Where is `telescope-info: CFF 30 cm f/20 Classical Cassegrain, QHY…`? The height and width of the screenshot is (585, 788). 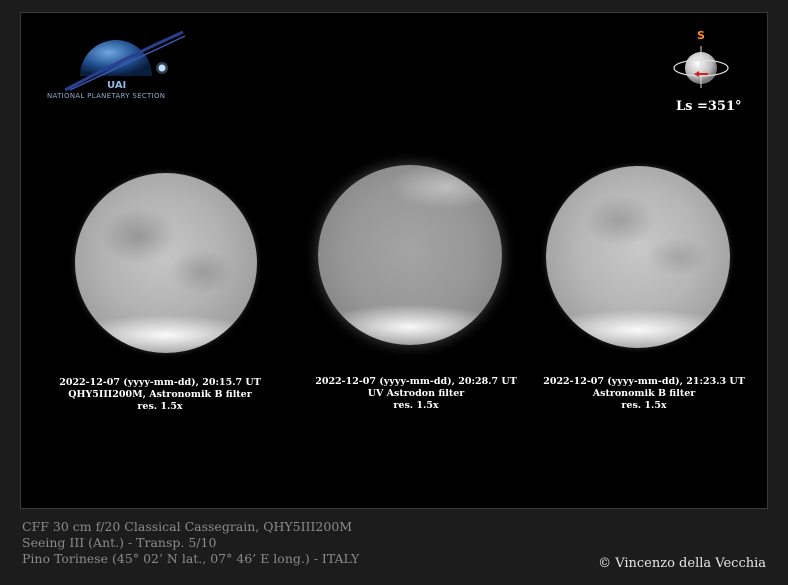
telescope-info: CFF 30 cm f/20 Classical Cassegrain, QHY… is located at coordinates (187, 526).